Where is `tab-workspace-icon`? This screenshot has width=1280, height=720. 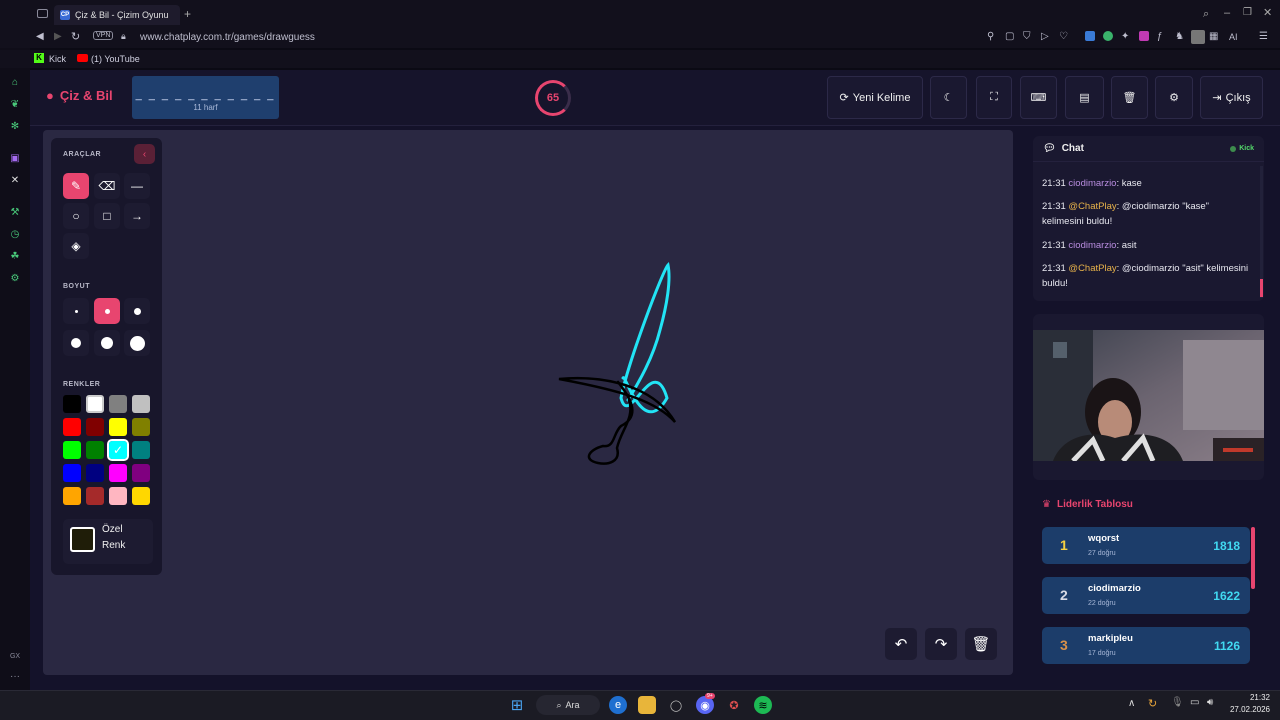 tab-workspace-icon is located at coordinates (42, 13).